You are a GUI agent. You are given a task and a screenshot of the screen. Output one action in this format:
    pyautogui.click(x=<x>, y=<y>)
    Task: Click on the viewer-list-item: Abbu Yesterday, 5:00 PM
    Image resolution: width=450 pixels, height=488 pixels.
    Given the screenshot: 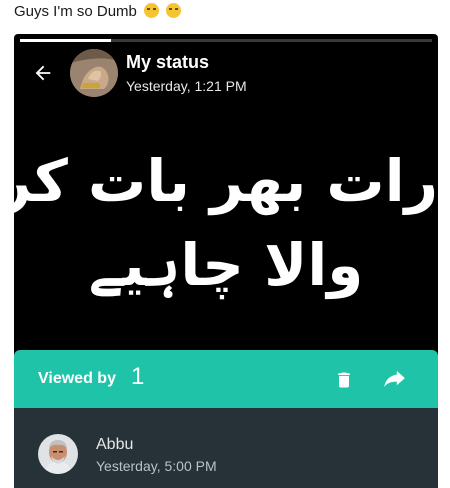 What is the action you would take?
    pyautogui.click(x=226, y=454)
    